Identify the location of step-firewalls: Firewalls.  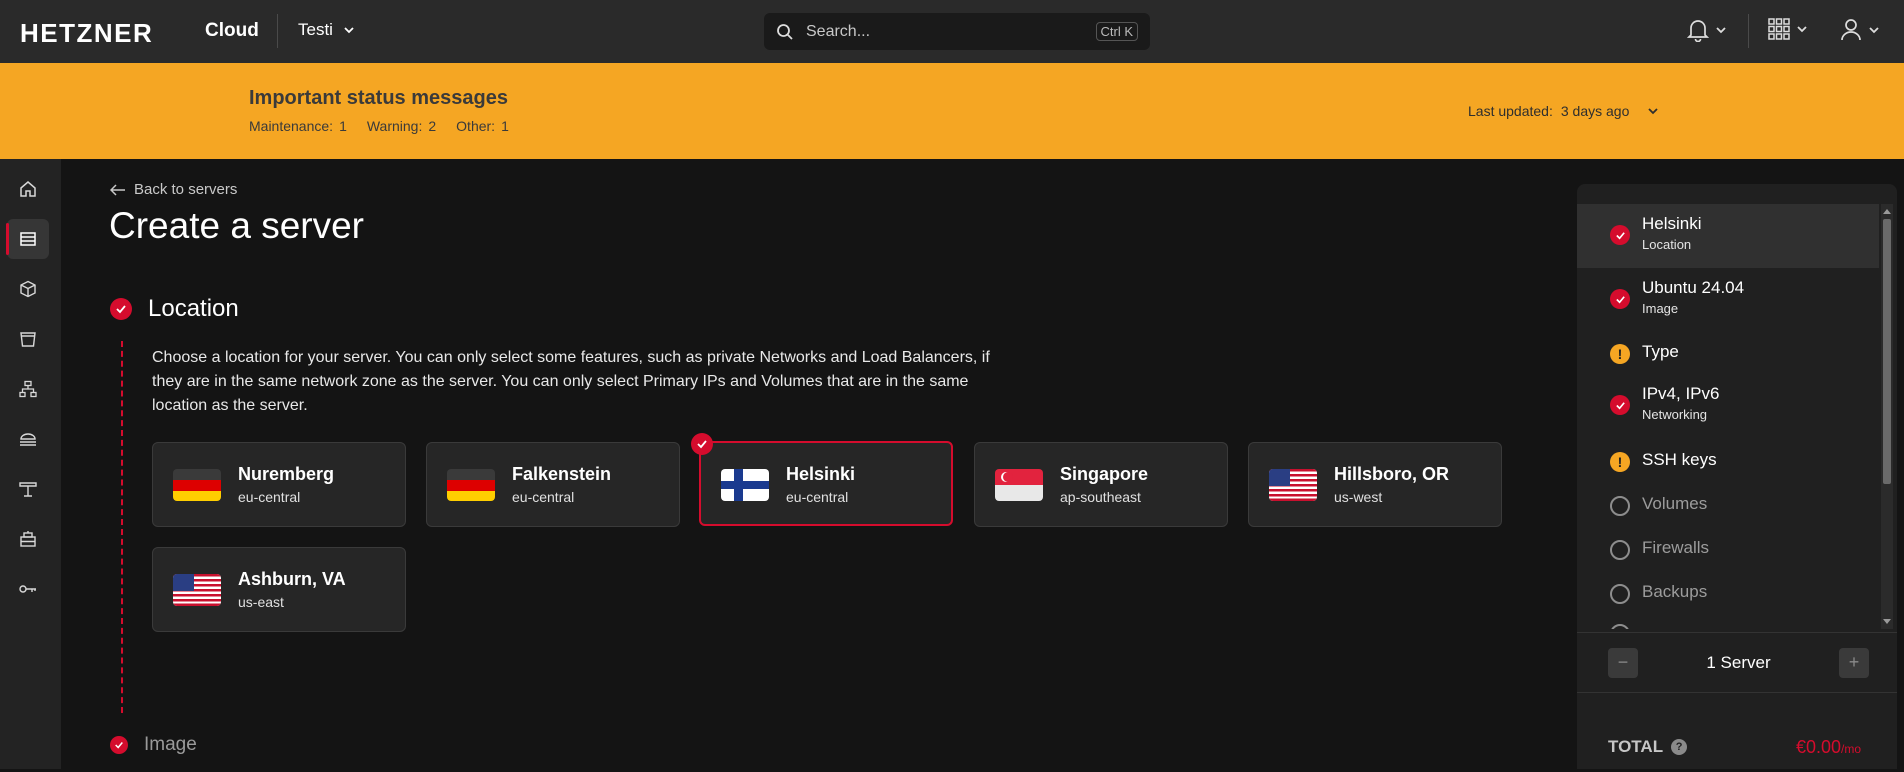
(1728, 550).